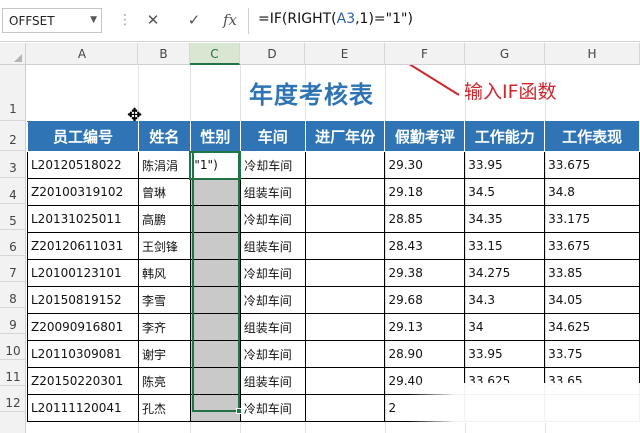 This screenshot has height=433, width=640. I want to click on row-header-7: 7, so click(13, 269).